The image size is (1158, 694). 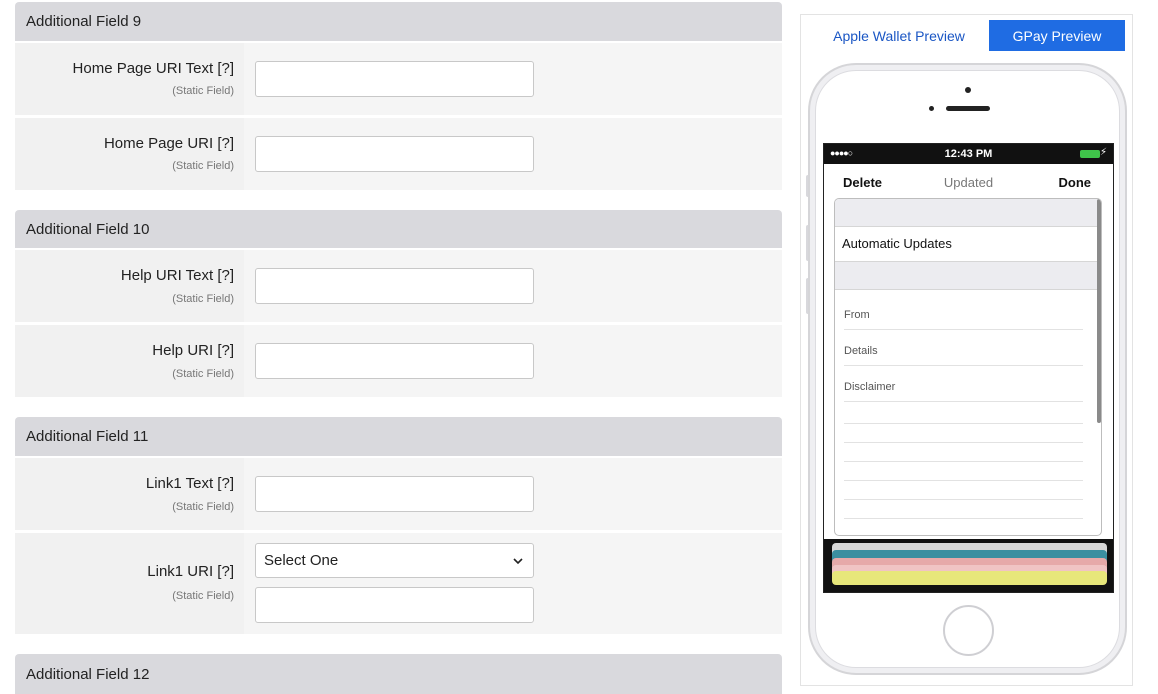 I want to click on field-row-link1-text: Link1 Text [?] (Static Field), so click(x=398, y=494).